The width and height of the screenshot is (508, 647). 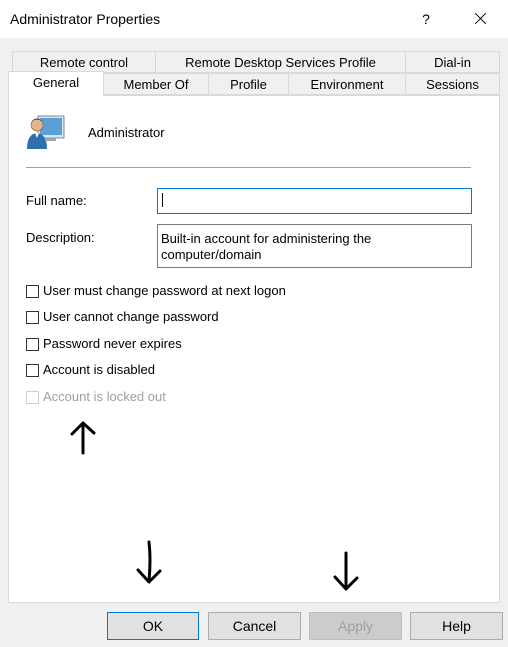 I want to click on tab-general: General, so click(x=56, y=83).